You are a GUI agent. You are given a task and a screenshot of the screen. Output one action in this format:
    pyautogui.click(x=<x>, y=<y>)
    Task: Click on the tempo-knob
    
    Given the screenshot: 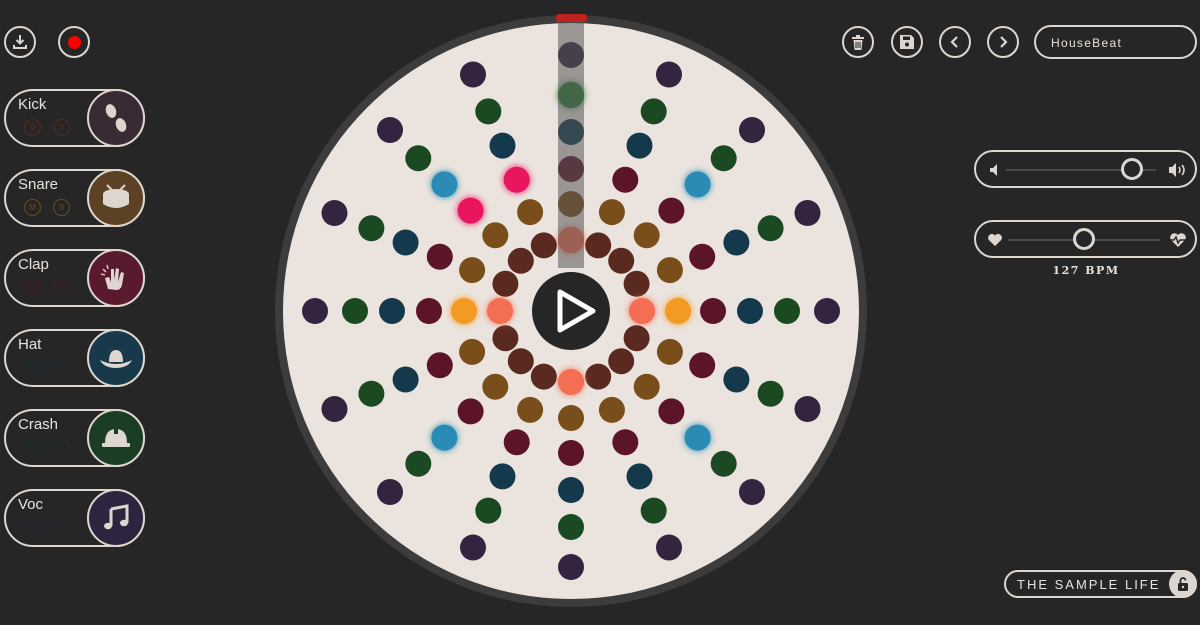 What is the action you would take?
    pyautogui.click(x=1084, y=239)
    